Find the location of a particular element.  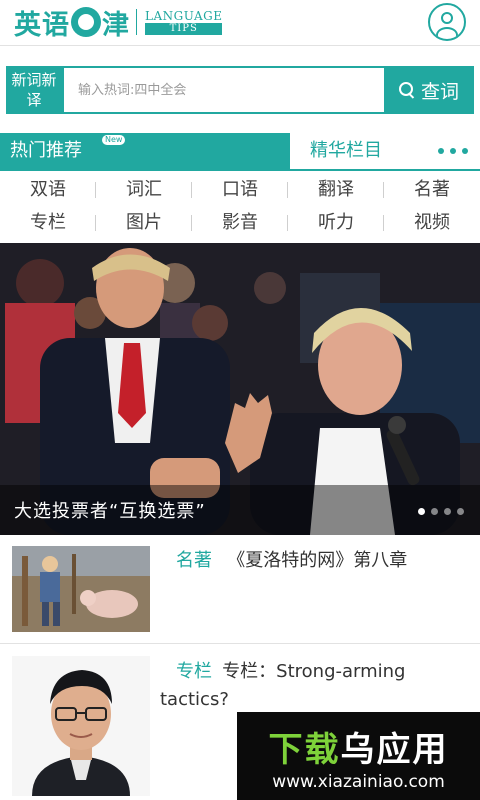

list-item-text: 名著 《夏洛特的网》第八章 is located at coordinates (324, 561).